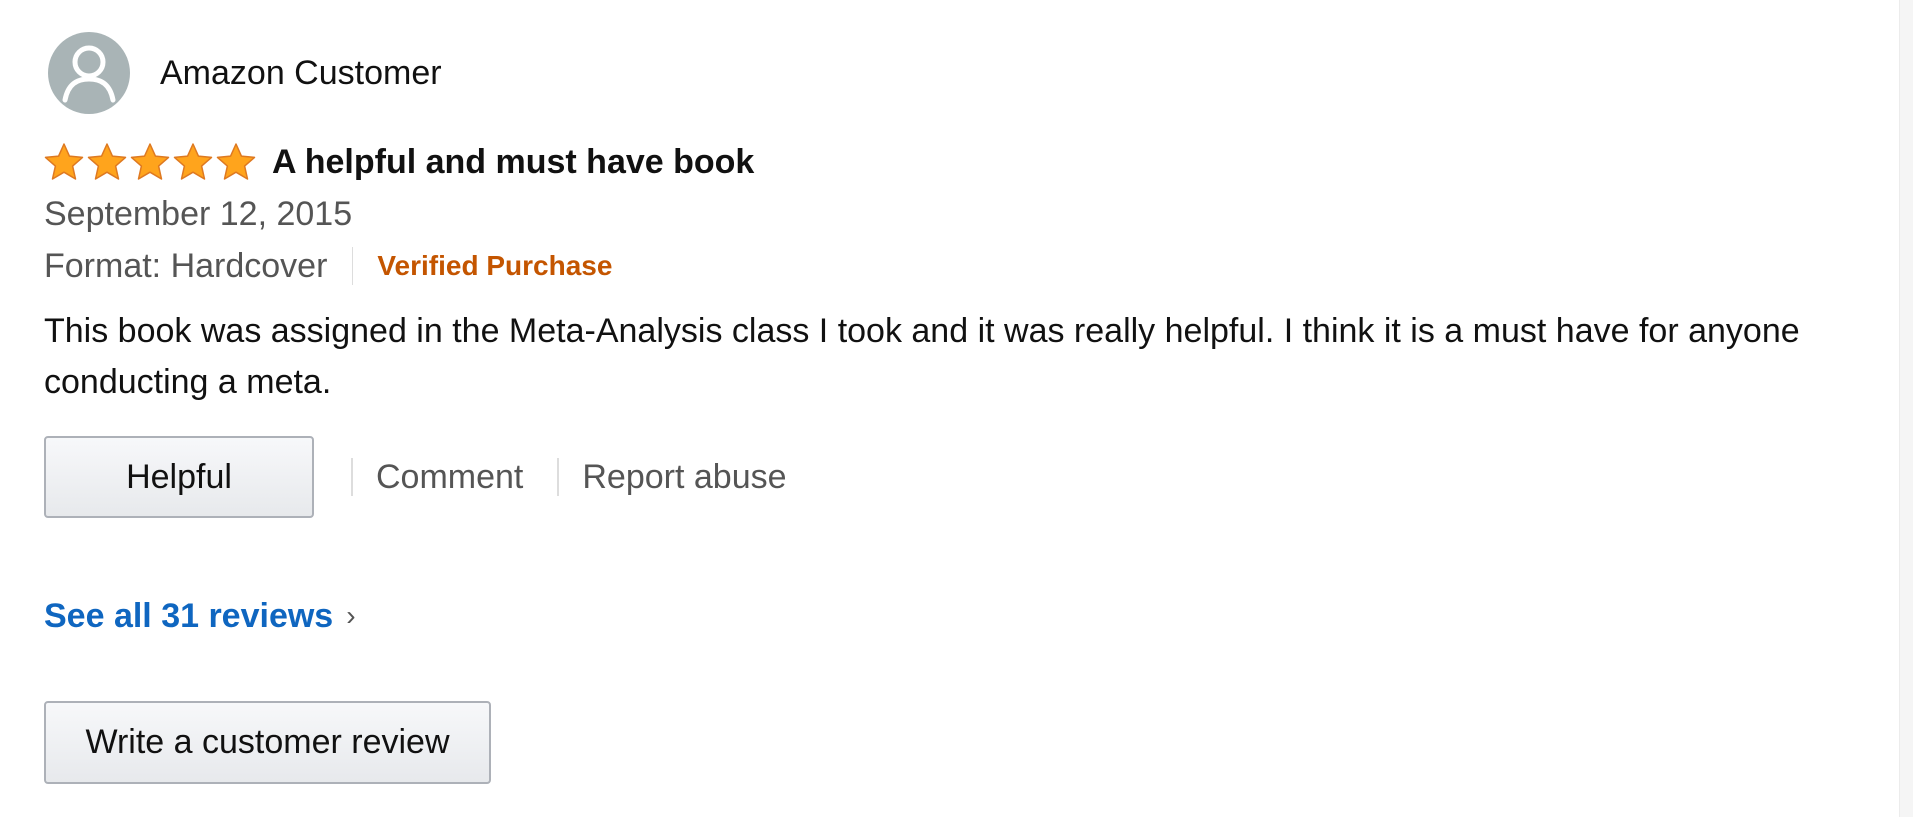  I want to click on helpful-button: Helpful, so click(179, 477).